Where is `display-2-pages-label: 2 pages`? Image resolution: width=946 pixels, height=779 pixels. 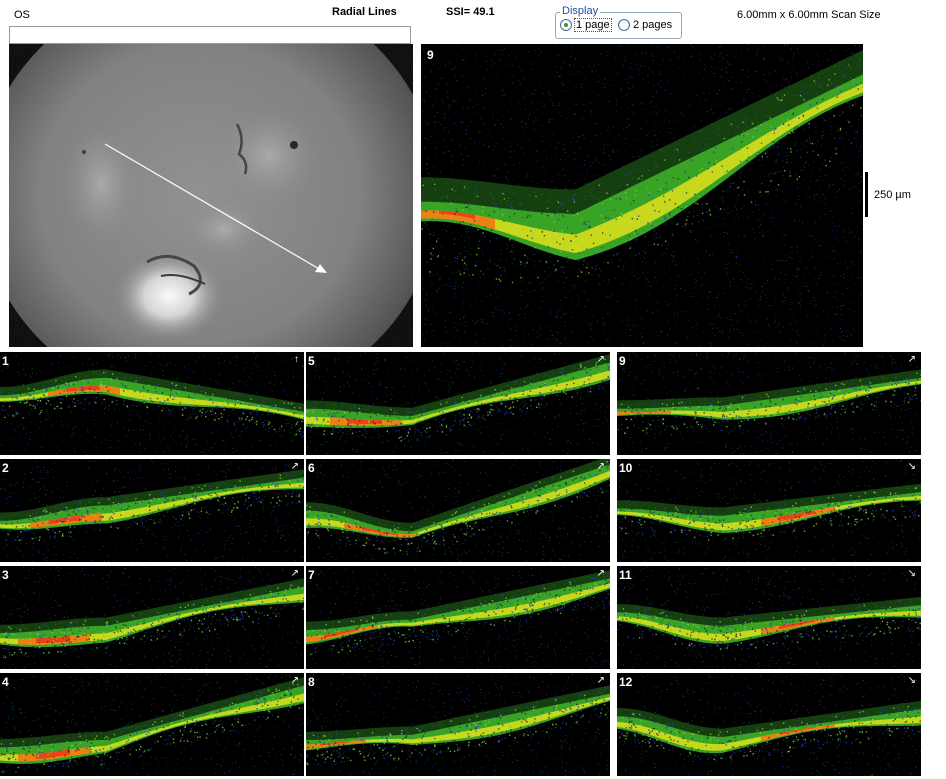
display-2-pages-label: 2 pages is located at coordinates (653, 25).